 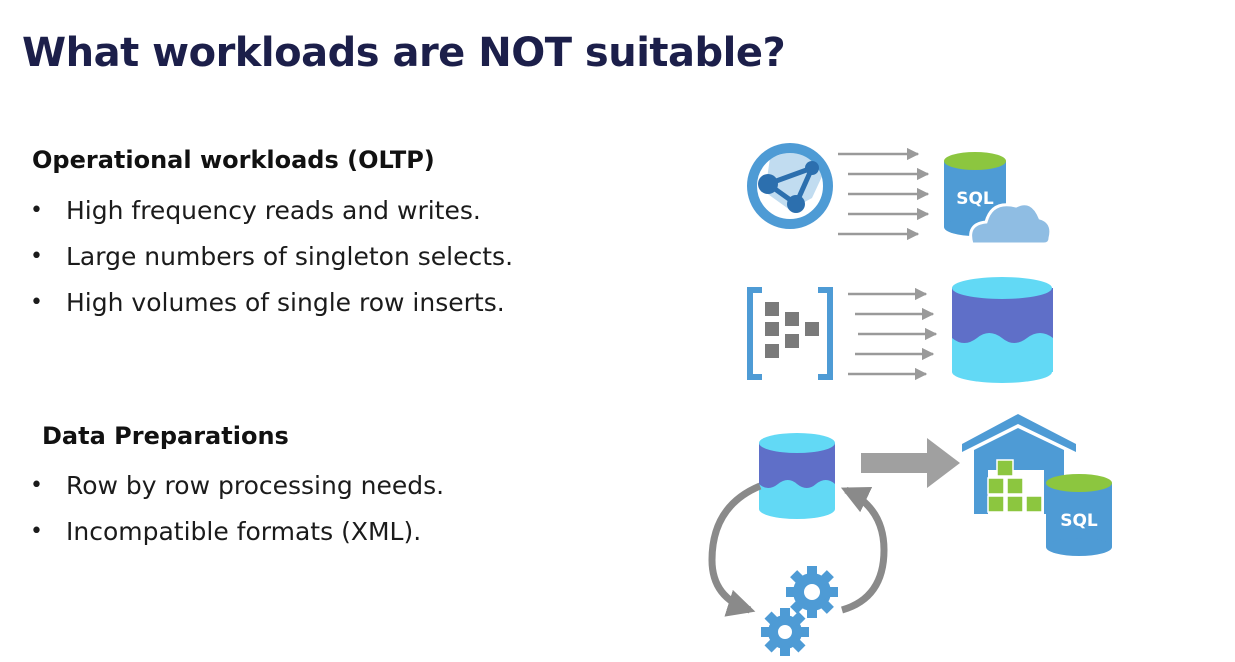 I want to click on sql-database-icon: SQL, so click(x=1079, y=515).